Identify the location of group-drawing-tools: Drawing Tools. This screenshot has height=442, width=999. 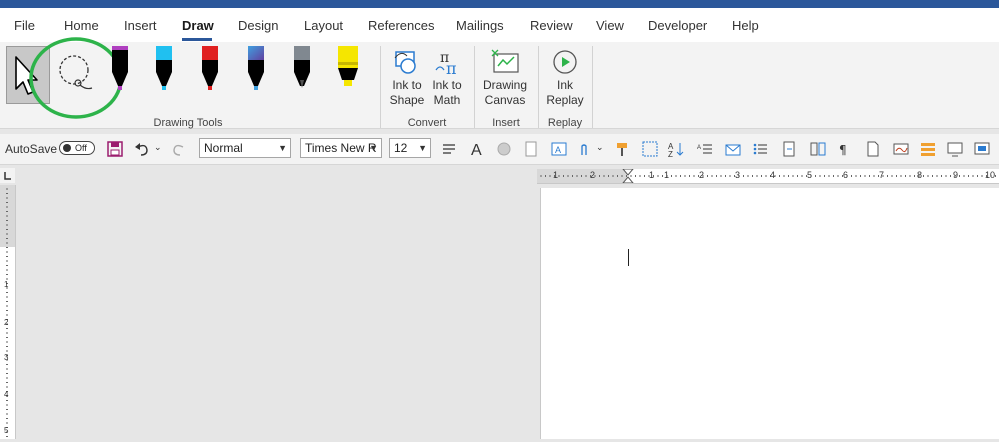
(188, 123).